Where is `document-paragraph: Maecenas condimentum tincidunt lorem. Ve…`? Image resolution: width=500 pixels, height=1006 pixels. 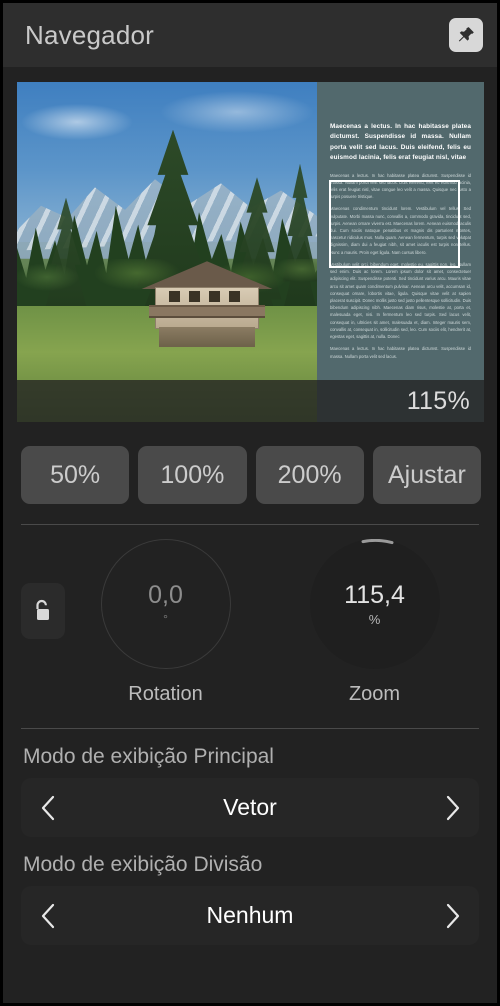
document-paragraph: Maecenas condimentum tincidunt lorem. Ve… is located at coordinates (400, 230).